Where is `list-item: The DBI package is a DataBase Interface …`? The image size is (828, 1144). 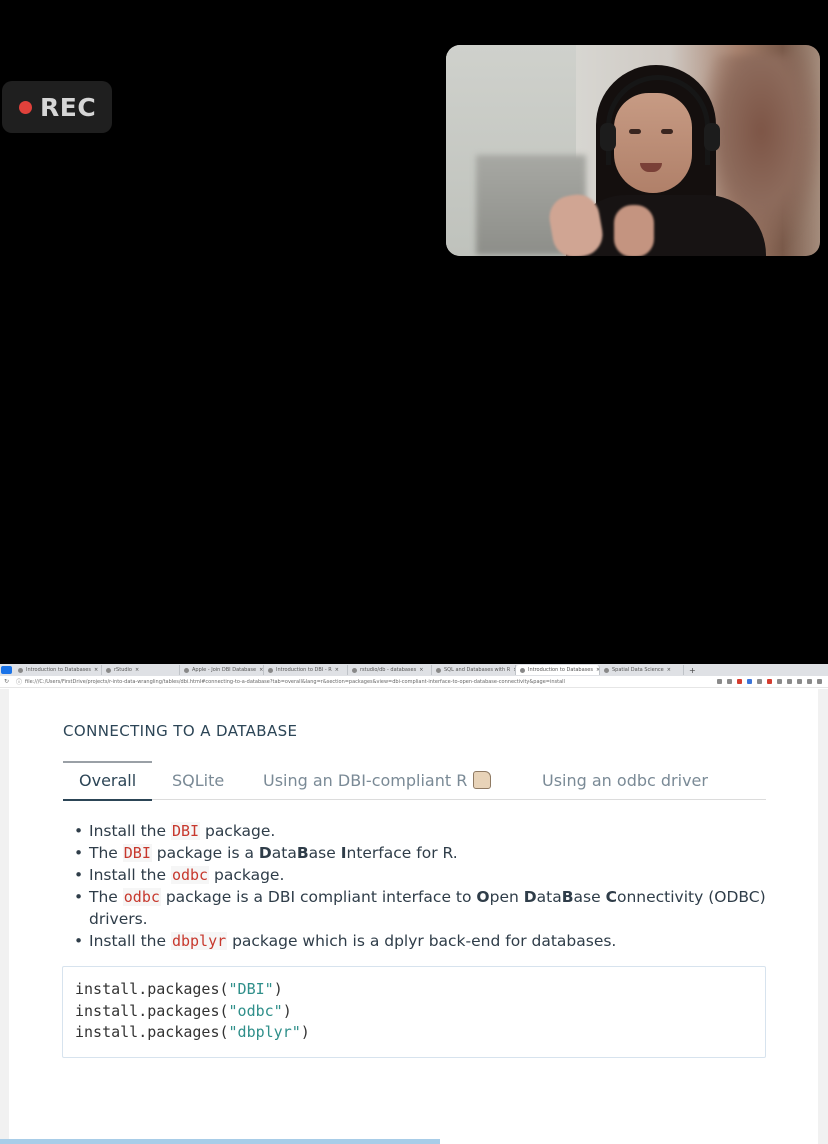
list-item: The DBI package is a DataBase Interface … is located at coordinates (421, 853).